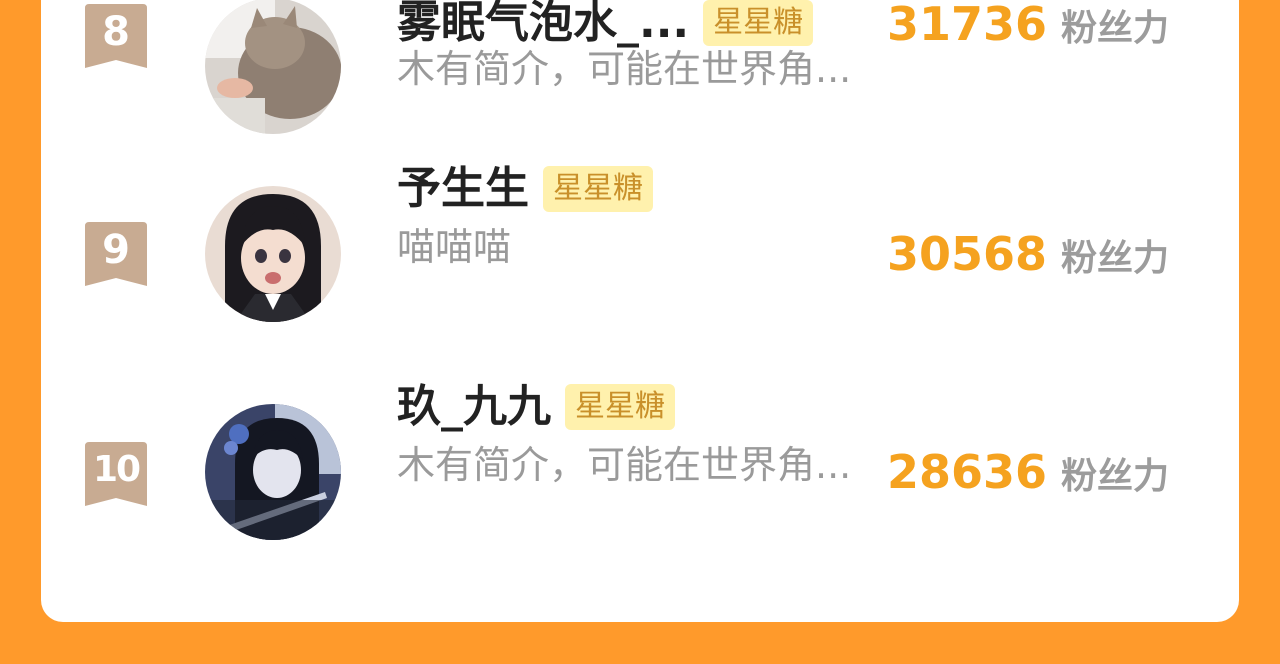 This screenshot has height=664, width=1280. What do you see at coordinates (454, 247) in the screenshot?
I see `user-bio: 喵喵喵` at bounding box center [454, 247].